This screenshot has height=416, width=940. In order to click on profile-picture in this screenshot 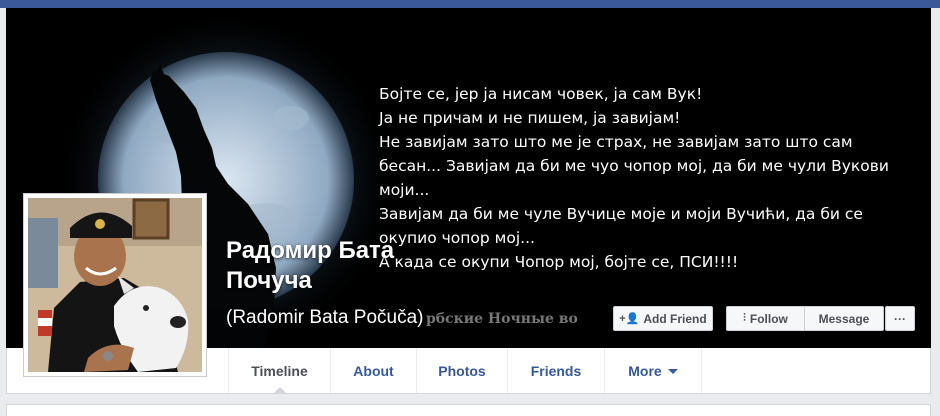, I will do `click(115, 285)`.